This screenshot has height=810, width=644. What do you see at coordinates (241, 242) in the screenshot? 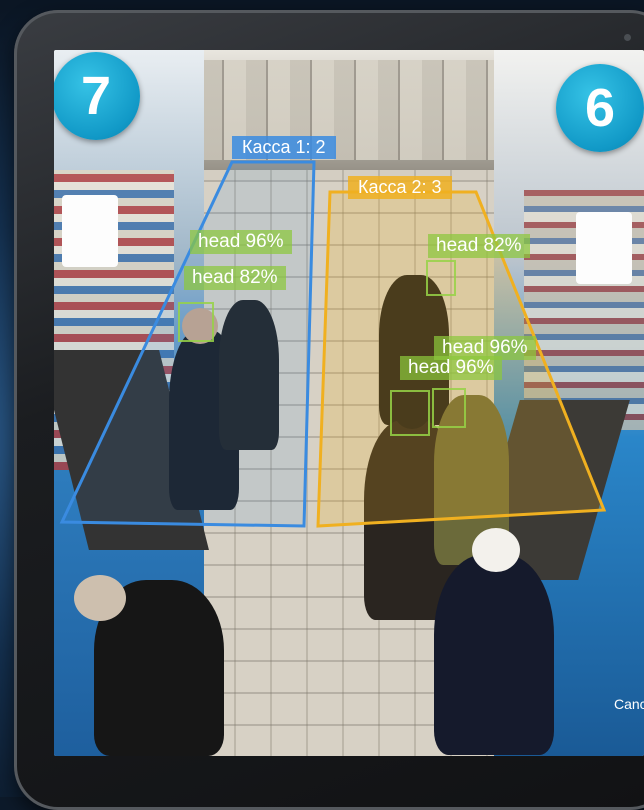
I see `detection-label-1: head 96%` at bounding box center [241, 242].